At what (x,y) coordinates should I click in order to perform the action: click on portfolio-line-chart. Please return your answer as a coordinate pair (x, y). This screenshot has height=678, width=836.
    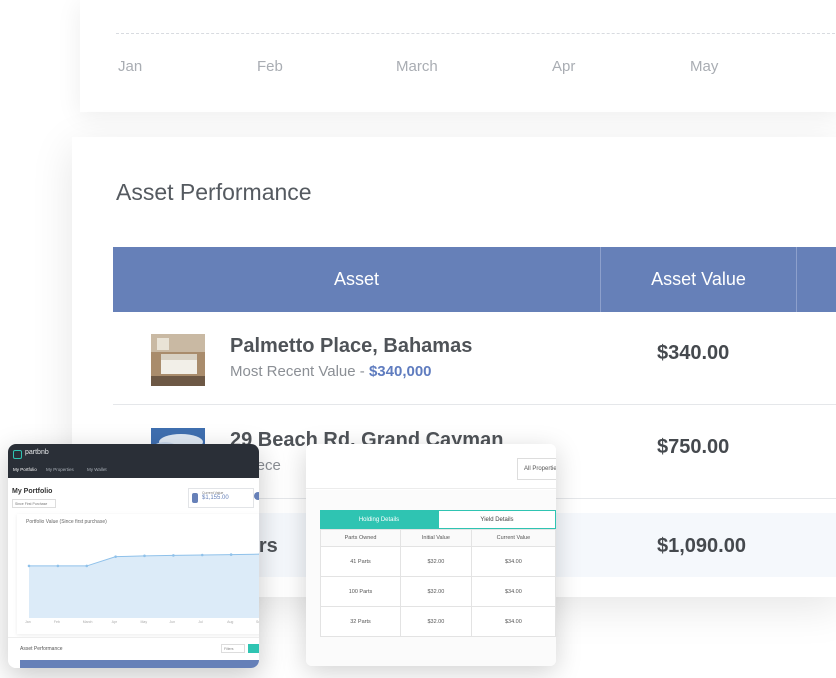
    Looking at the image, I should click on (143, 585).